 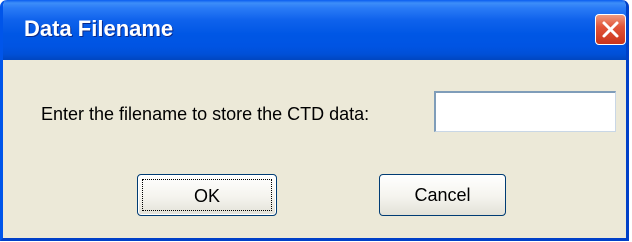 I want to click on close-icon, so click(x=610, y=29).